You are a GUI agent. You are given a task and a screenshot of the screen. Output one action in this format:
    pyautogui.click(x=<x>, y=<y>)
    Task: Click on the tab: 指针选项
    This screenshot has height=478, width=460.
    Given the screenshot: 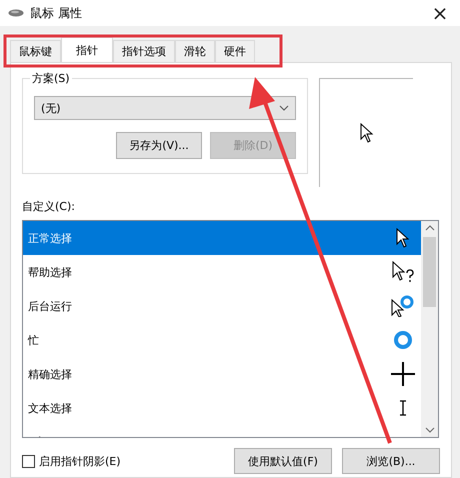 What is the action you would take?
    pyautogui.click(x=144, y=51)
    